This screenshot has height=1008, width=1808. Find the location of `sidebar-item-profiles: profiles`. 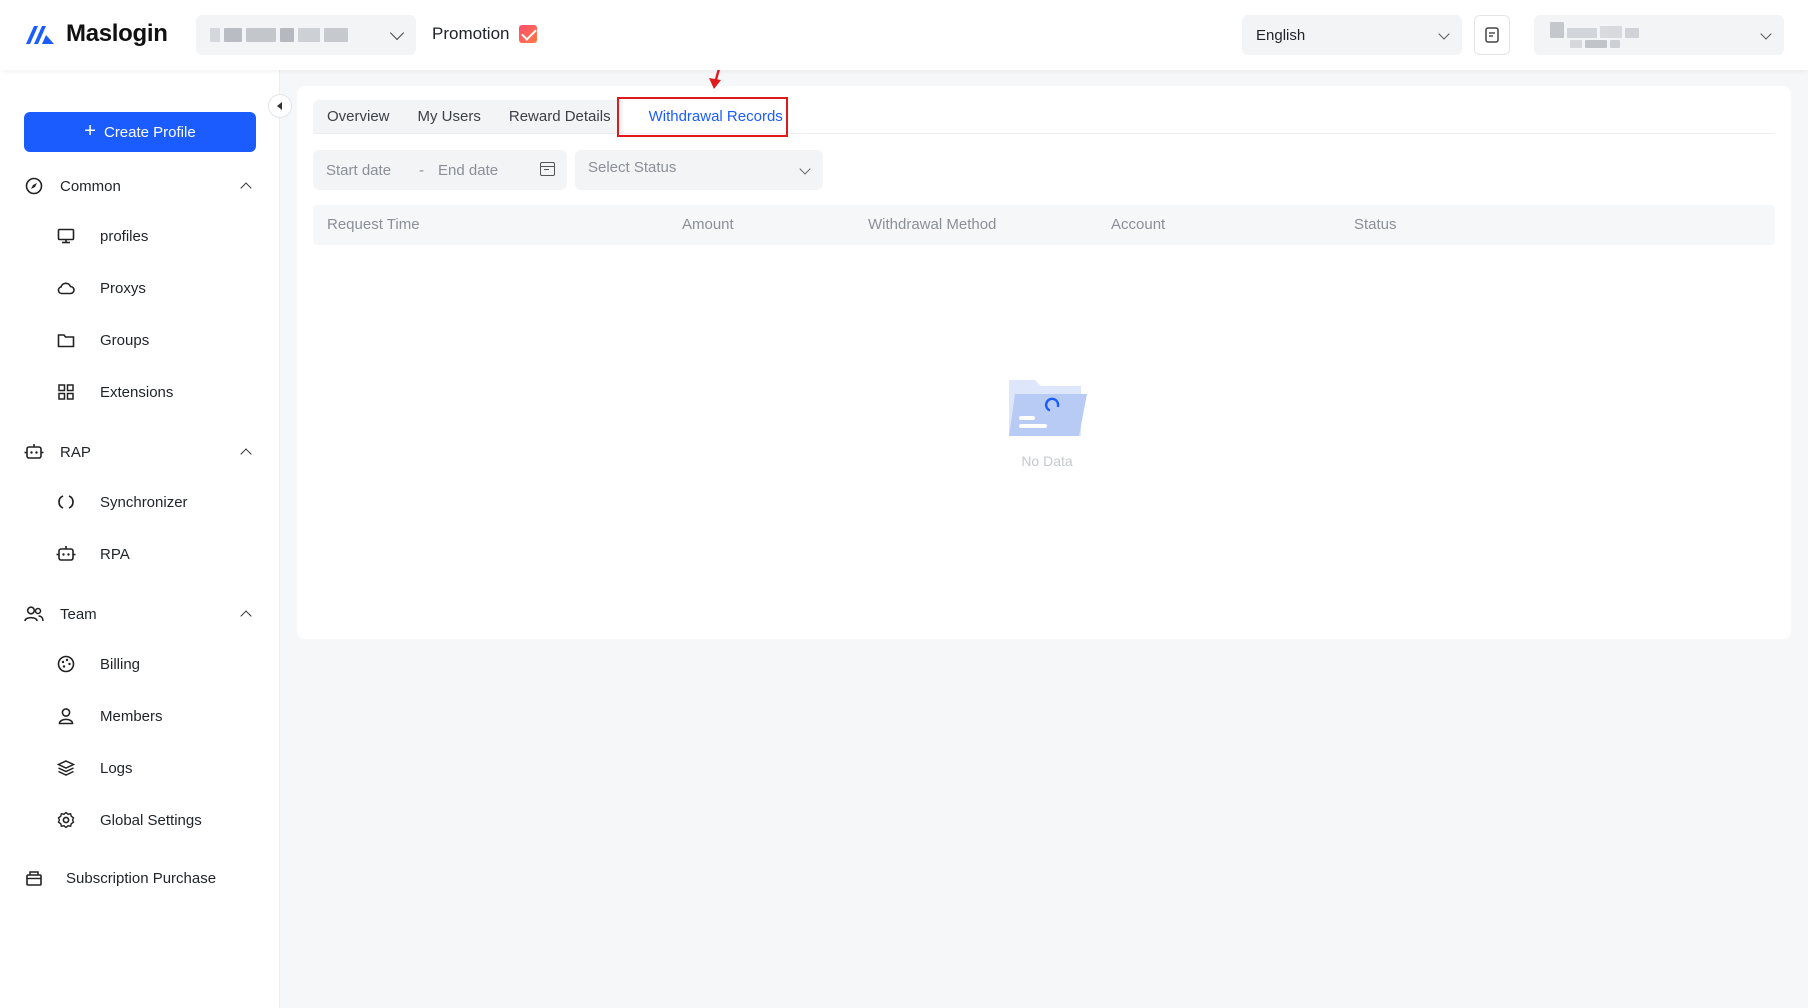

sidebar-item-profiles: profiles is located at coordinates (102, 236).